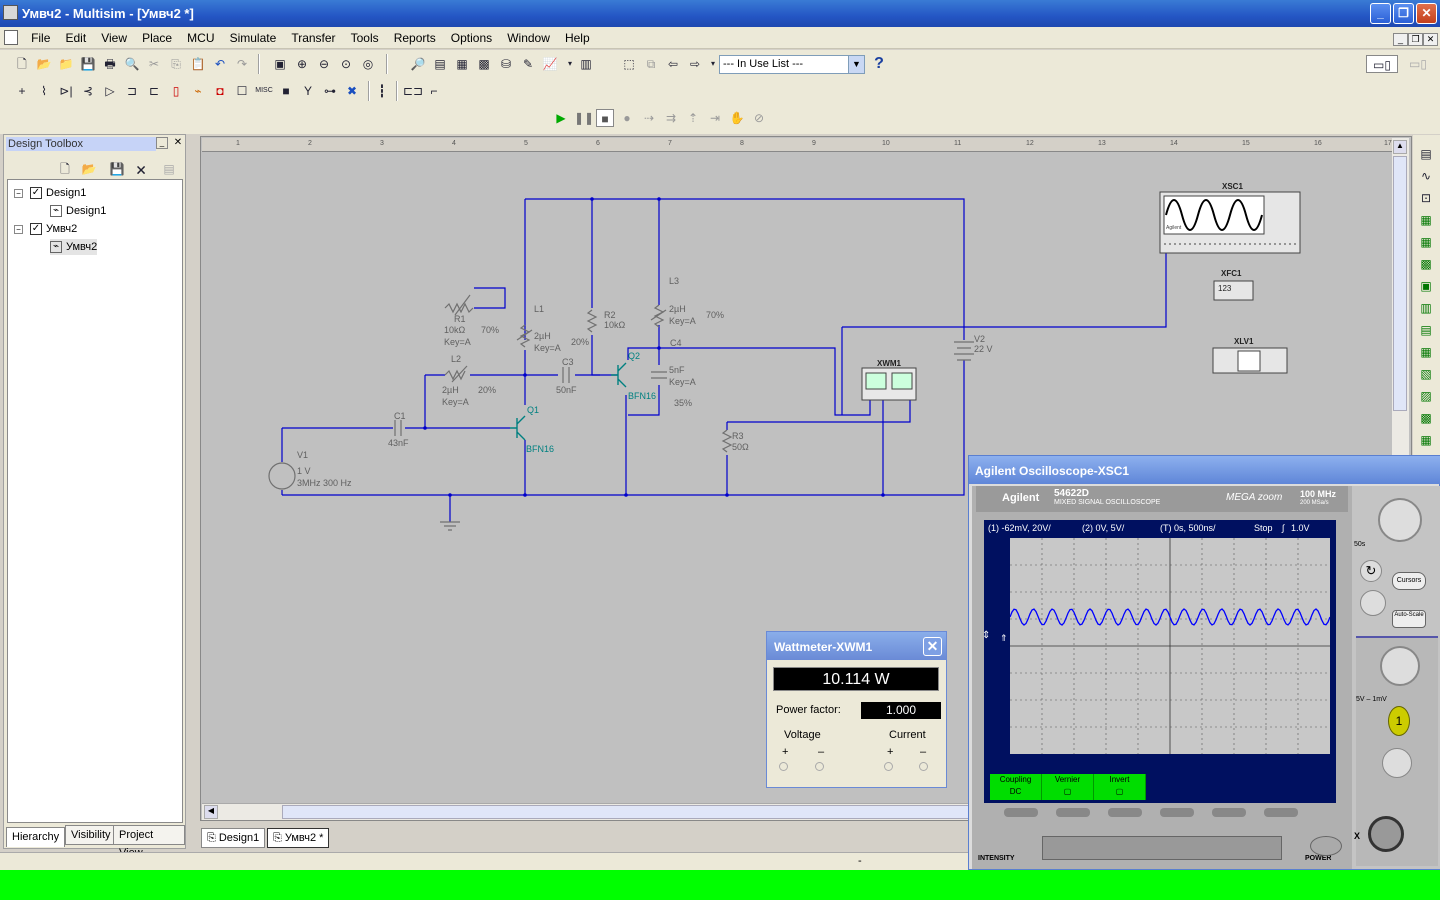 Image resolution: width=1440 pixels, height=900 pixels. I want to click on c1-symbol, so click(398, 428).